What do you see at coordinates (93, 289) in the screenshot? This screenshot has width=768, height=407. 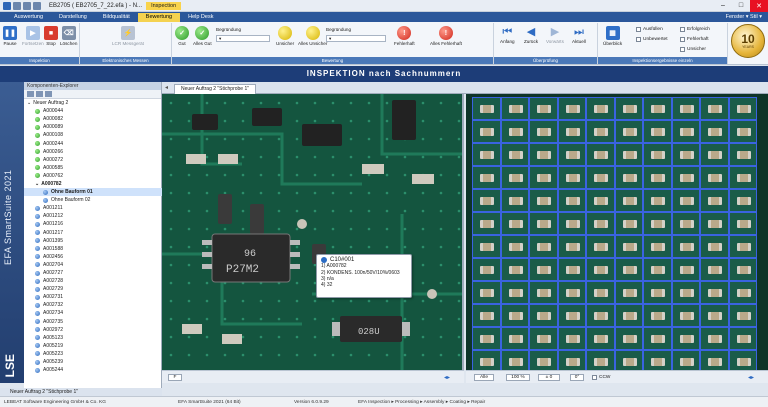 I see `tree-item: A002729` at bounding box center [93, 289].